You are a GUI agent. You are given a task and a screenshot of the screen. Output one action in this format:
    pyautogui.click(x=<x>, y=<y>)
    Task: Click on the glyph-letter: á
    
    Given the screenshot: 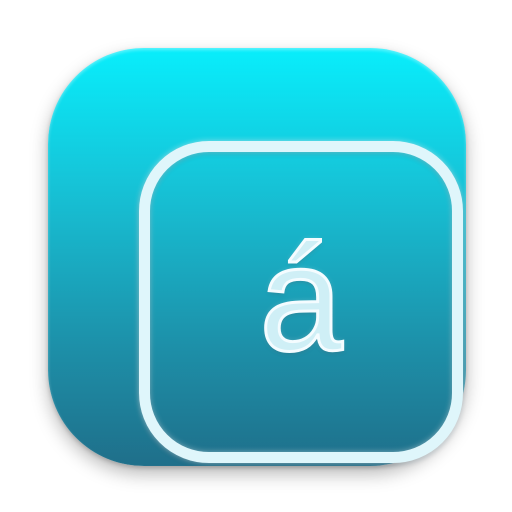 What is the action you would take?
    pyautogui.click(x=301, y=298)
    